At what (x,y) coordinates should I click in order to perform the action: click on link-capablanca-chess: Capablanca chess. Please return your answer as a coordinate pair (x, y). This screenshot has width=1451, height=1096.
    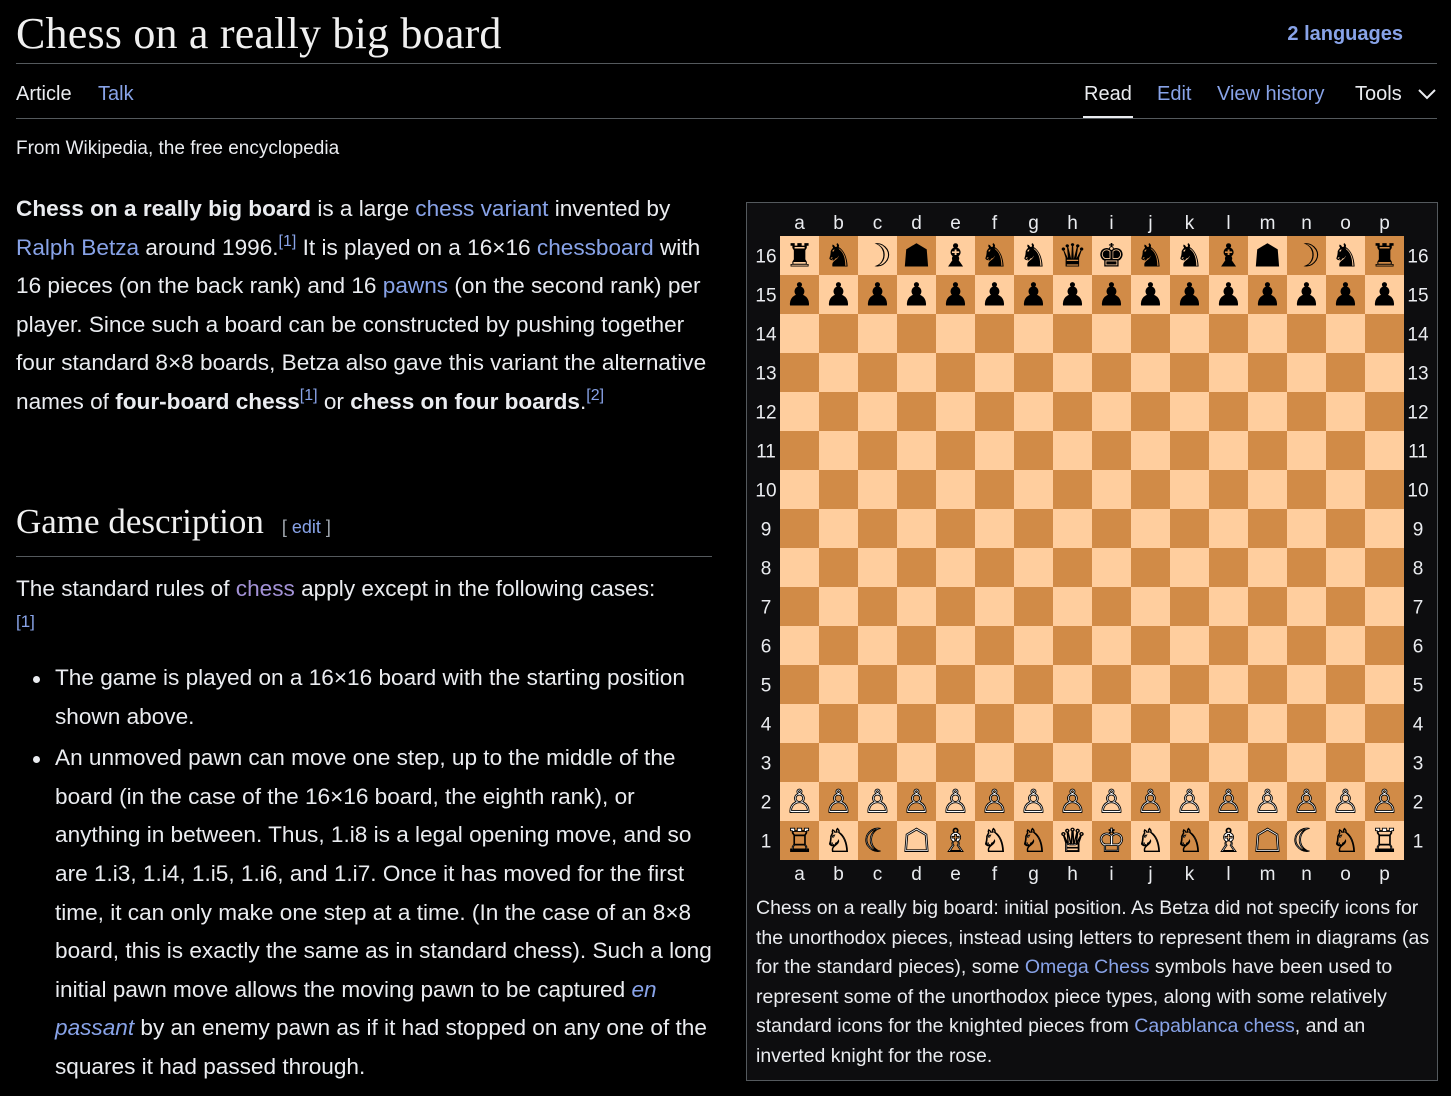
    Looking at the image, I should click on (1214, 1026).